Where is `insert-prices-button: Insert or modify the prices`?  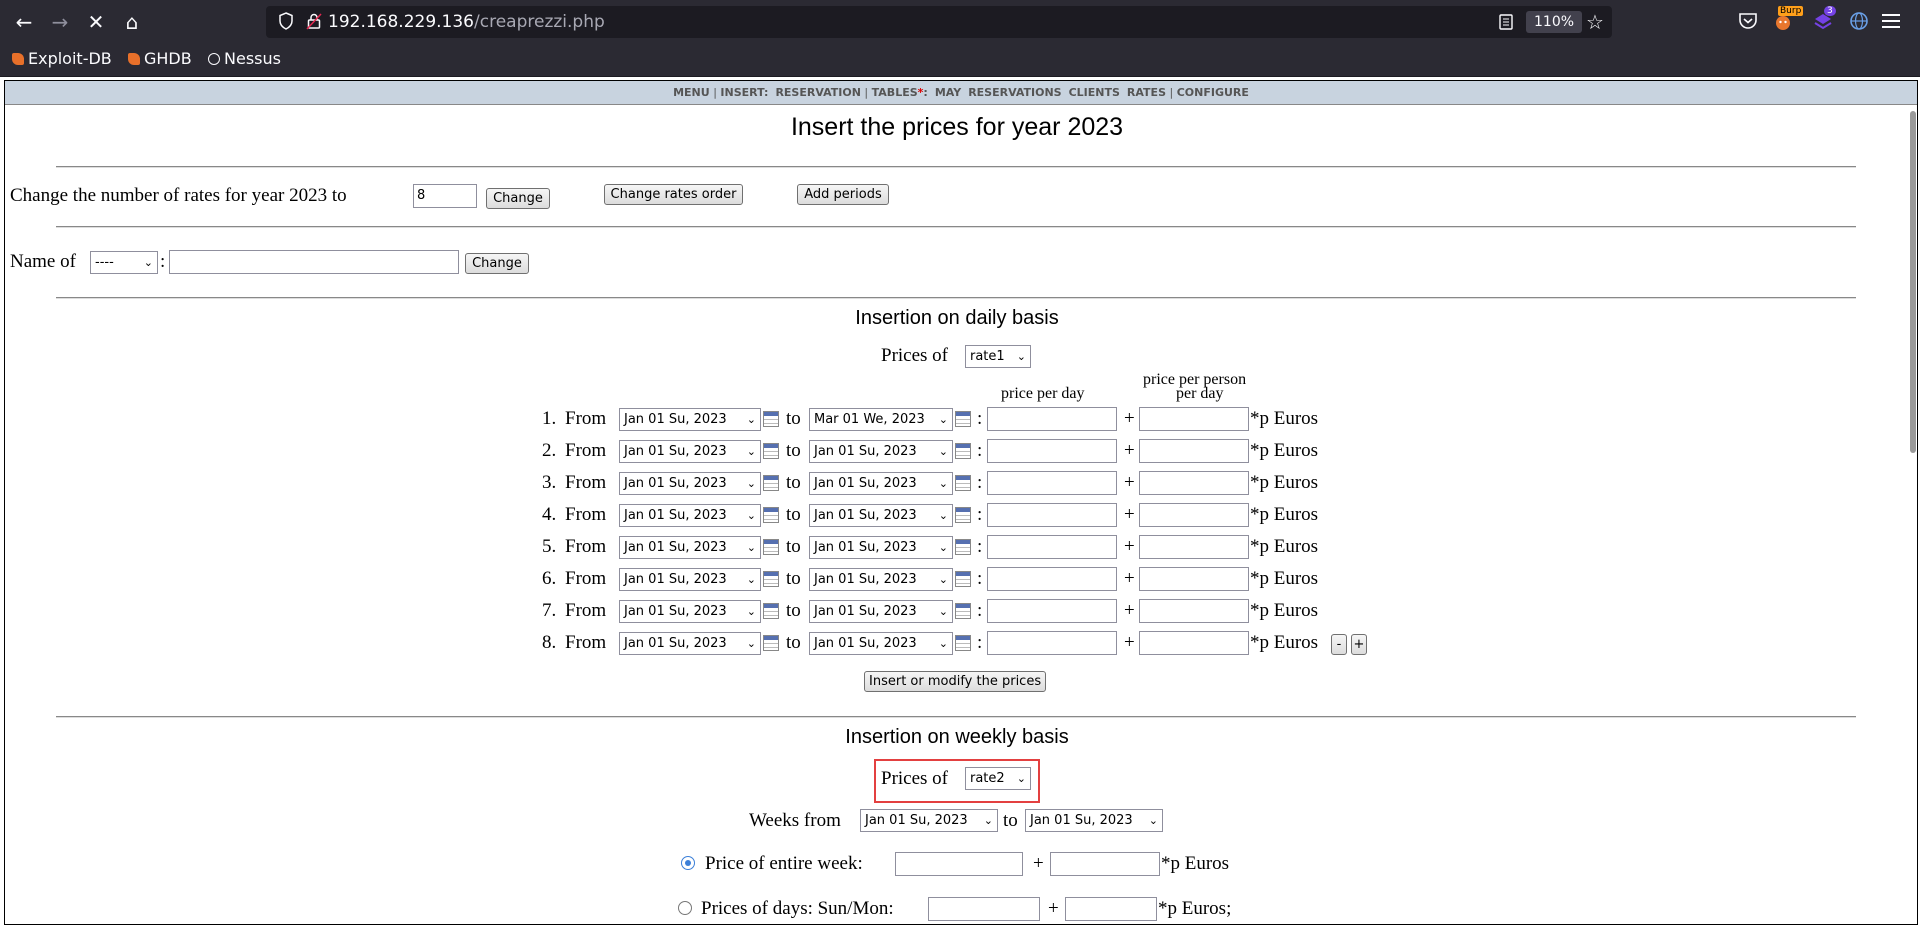 insert-prices-button: Insert or modify the prices is located at coordinates (955, 681).